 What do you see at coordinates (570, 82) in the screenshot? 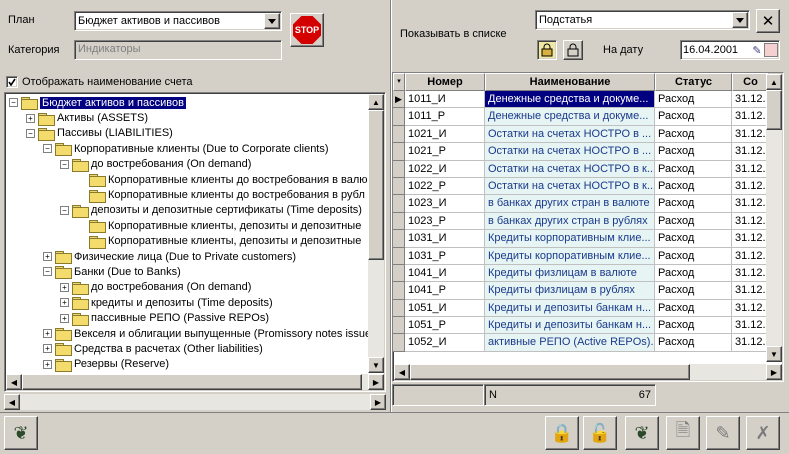
I see `column-header-name: Наименование` at bounding box center [570, 82].